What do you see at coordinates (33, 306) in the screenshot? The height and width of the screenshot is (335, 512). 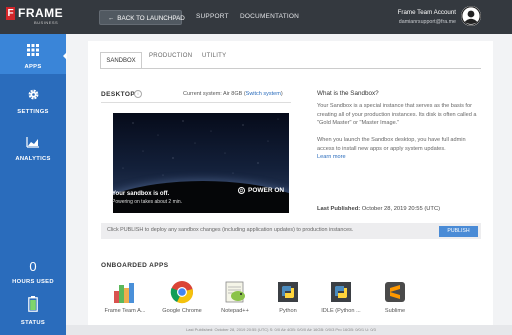 I see `status-battery-icon` at bounding box center [33, 306].